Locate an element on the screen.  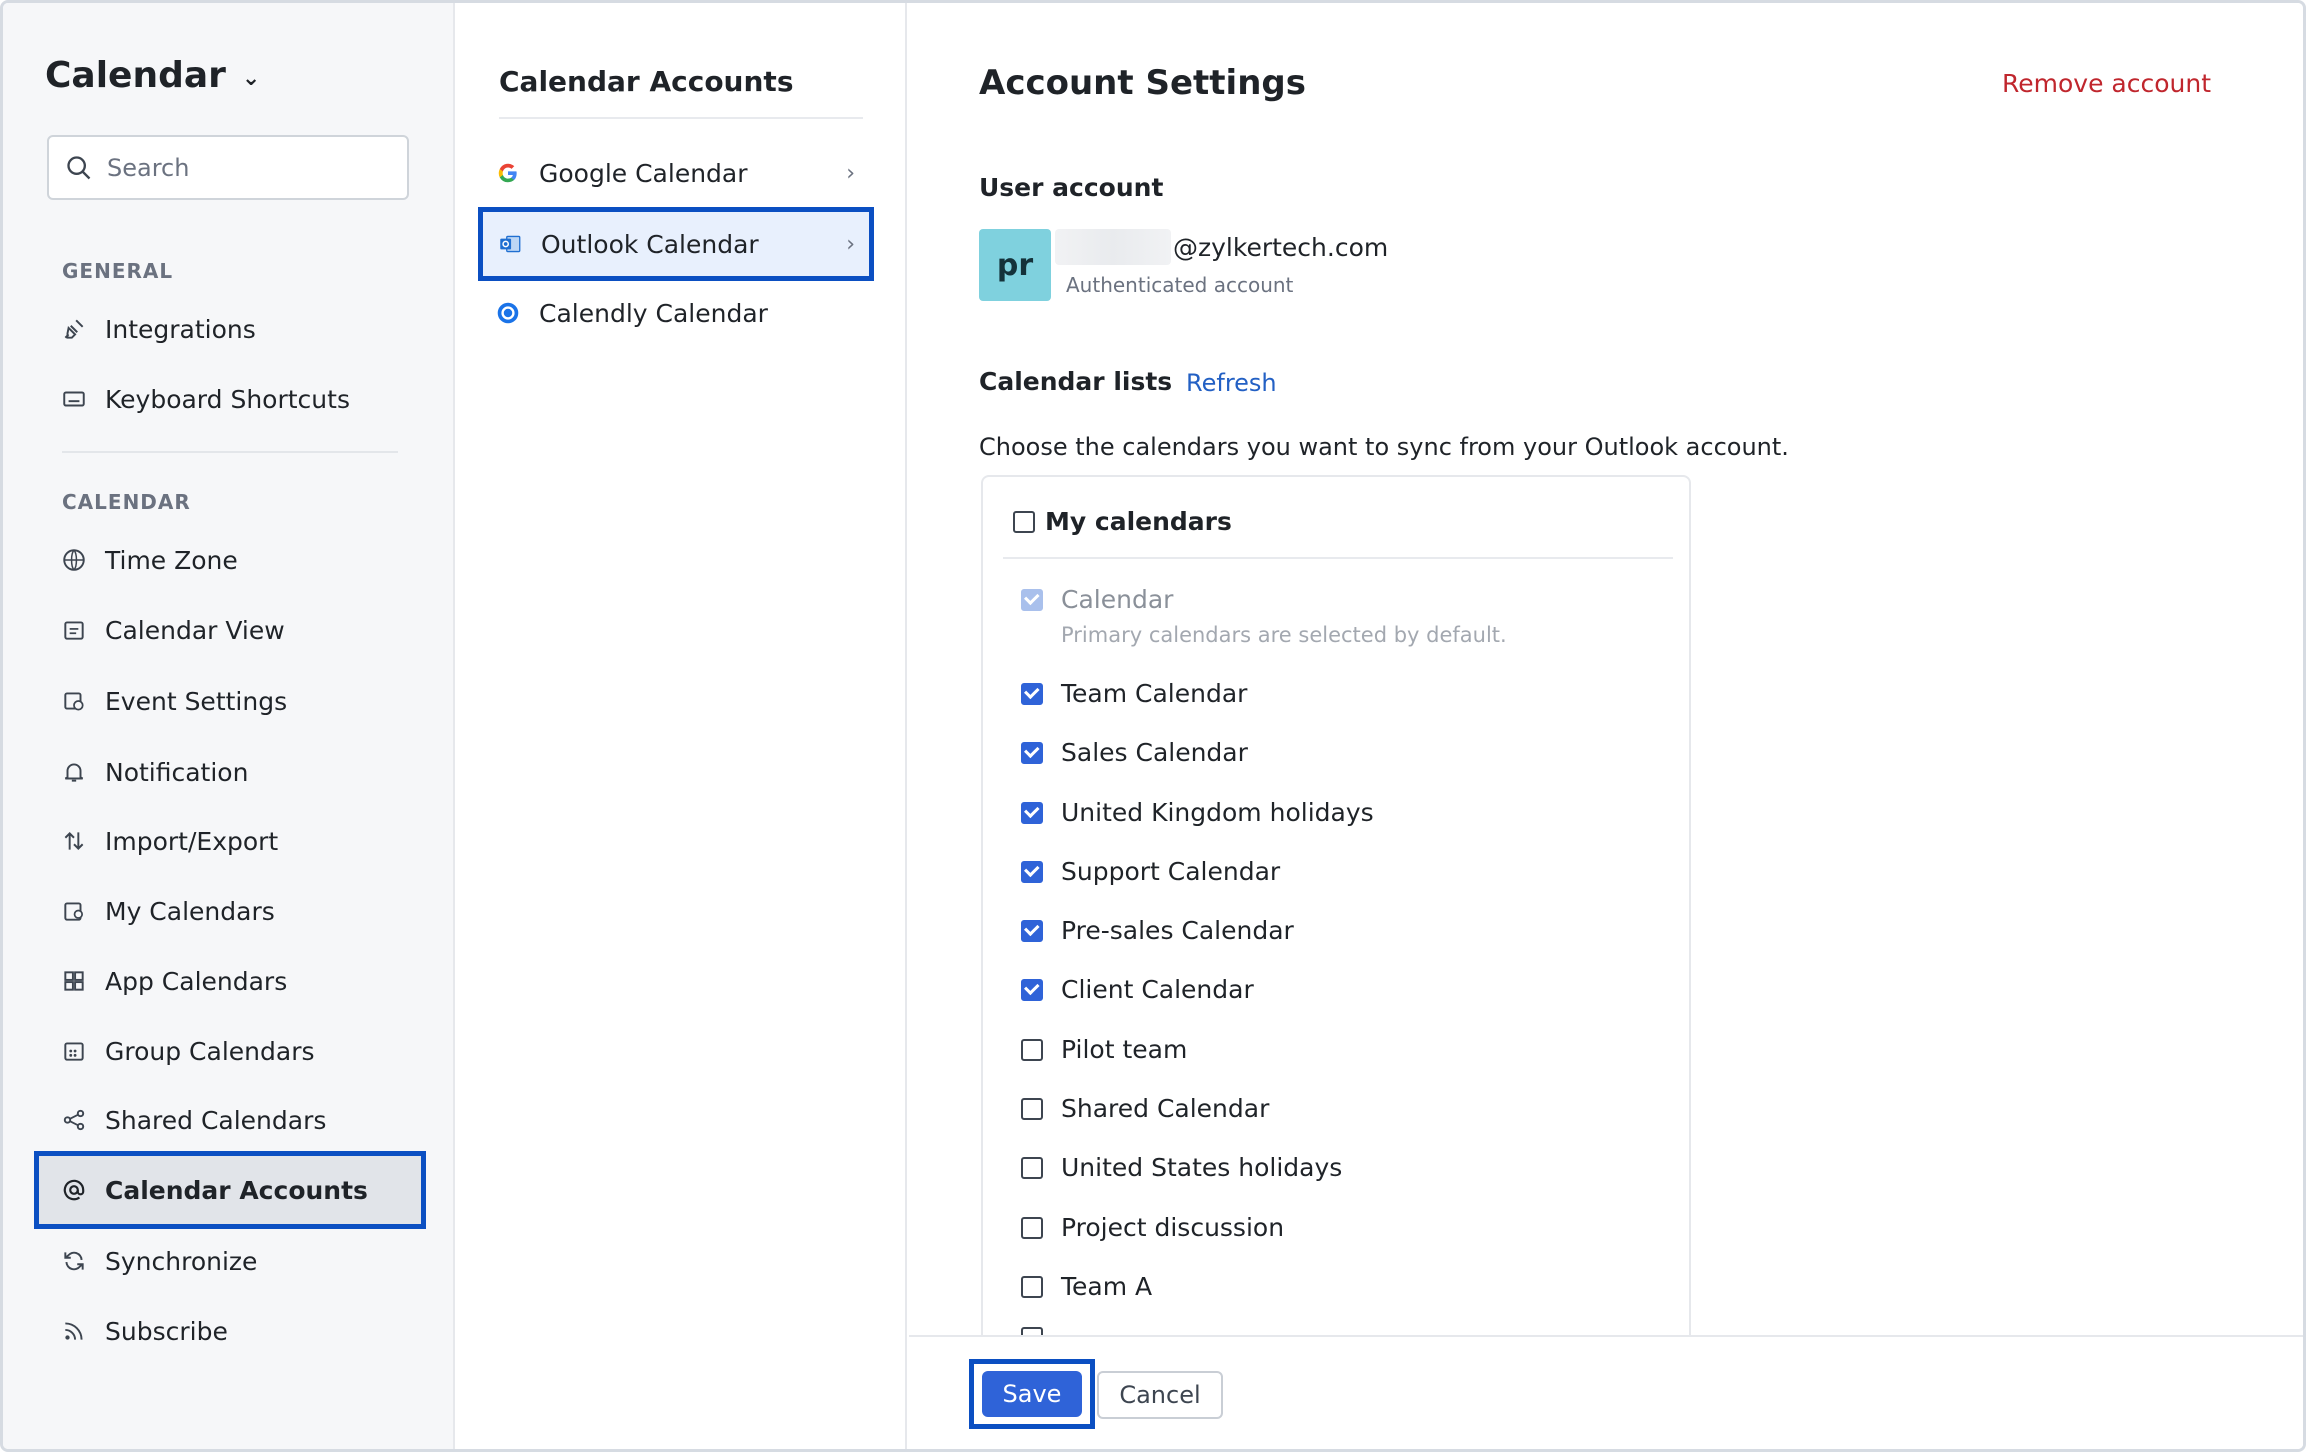
section-label-calendar: CALENDAR is located at coordinates (126, 502).